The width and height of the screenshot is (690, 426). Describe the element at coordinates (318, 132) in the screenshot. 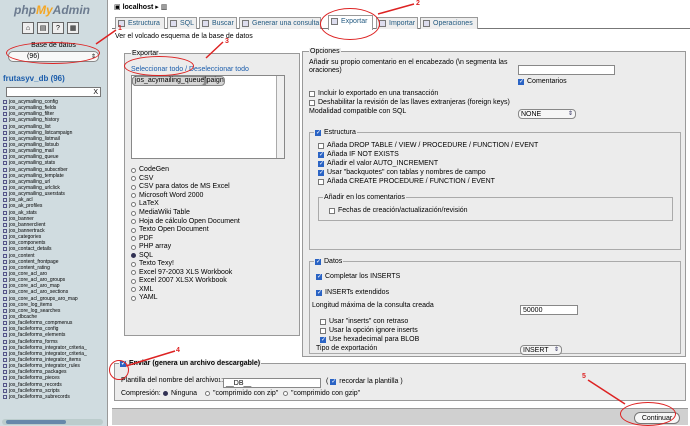

I see `structure-checkbox` at that location.